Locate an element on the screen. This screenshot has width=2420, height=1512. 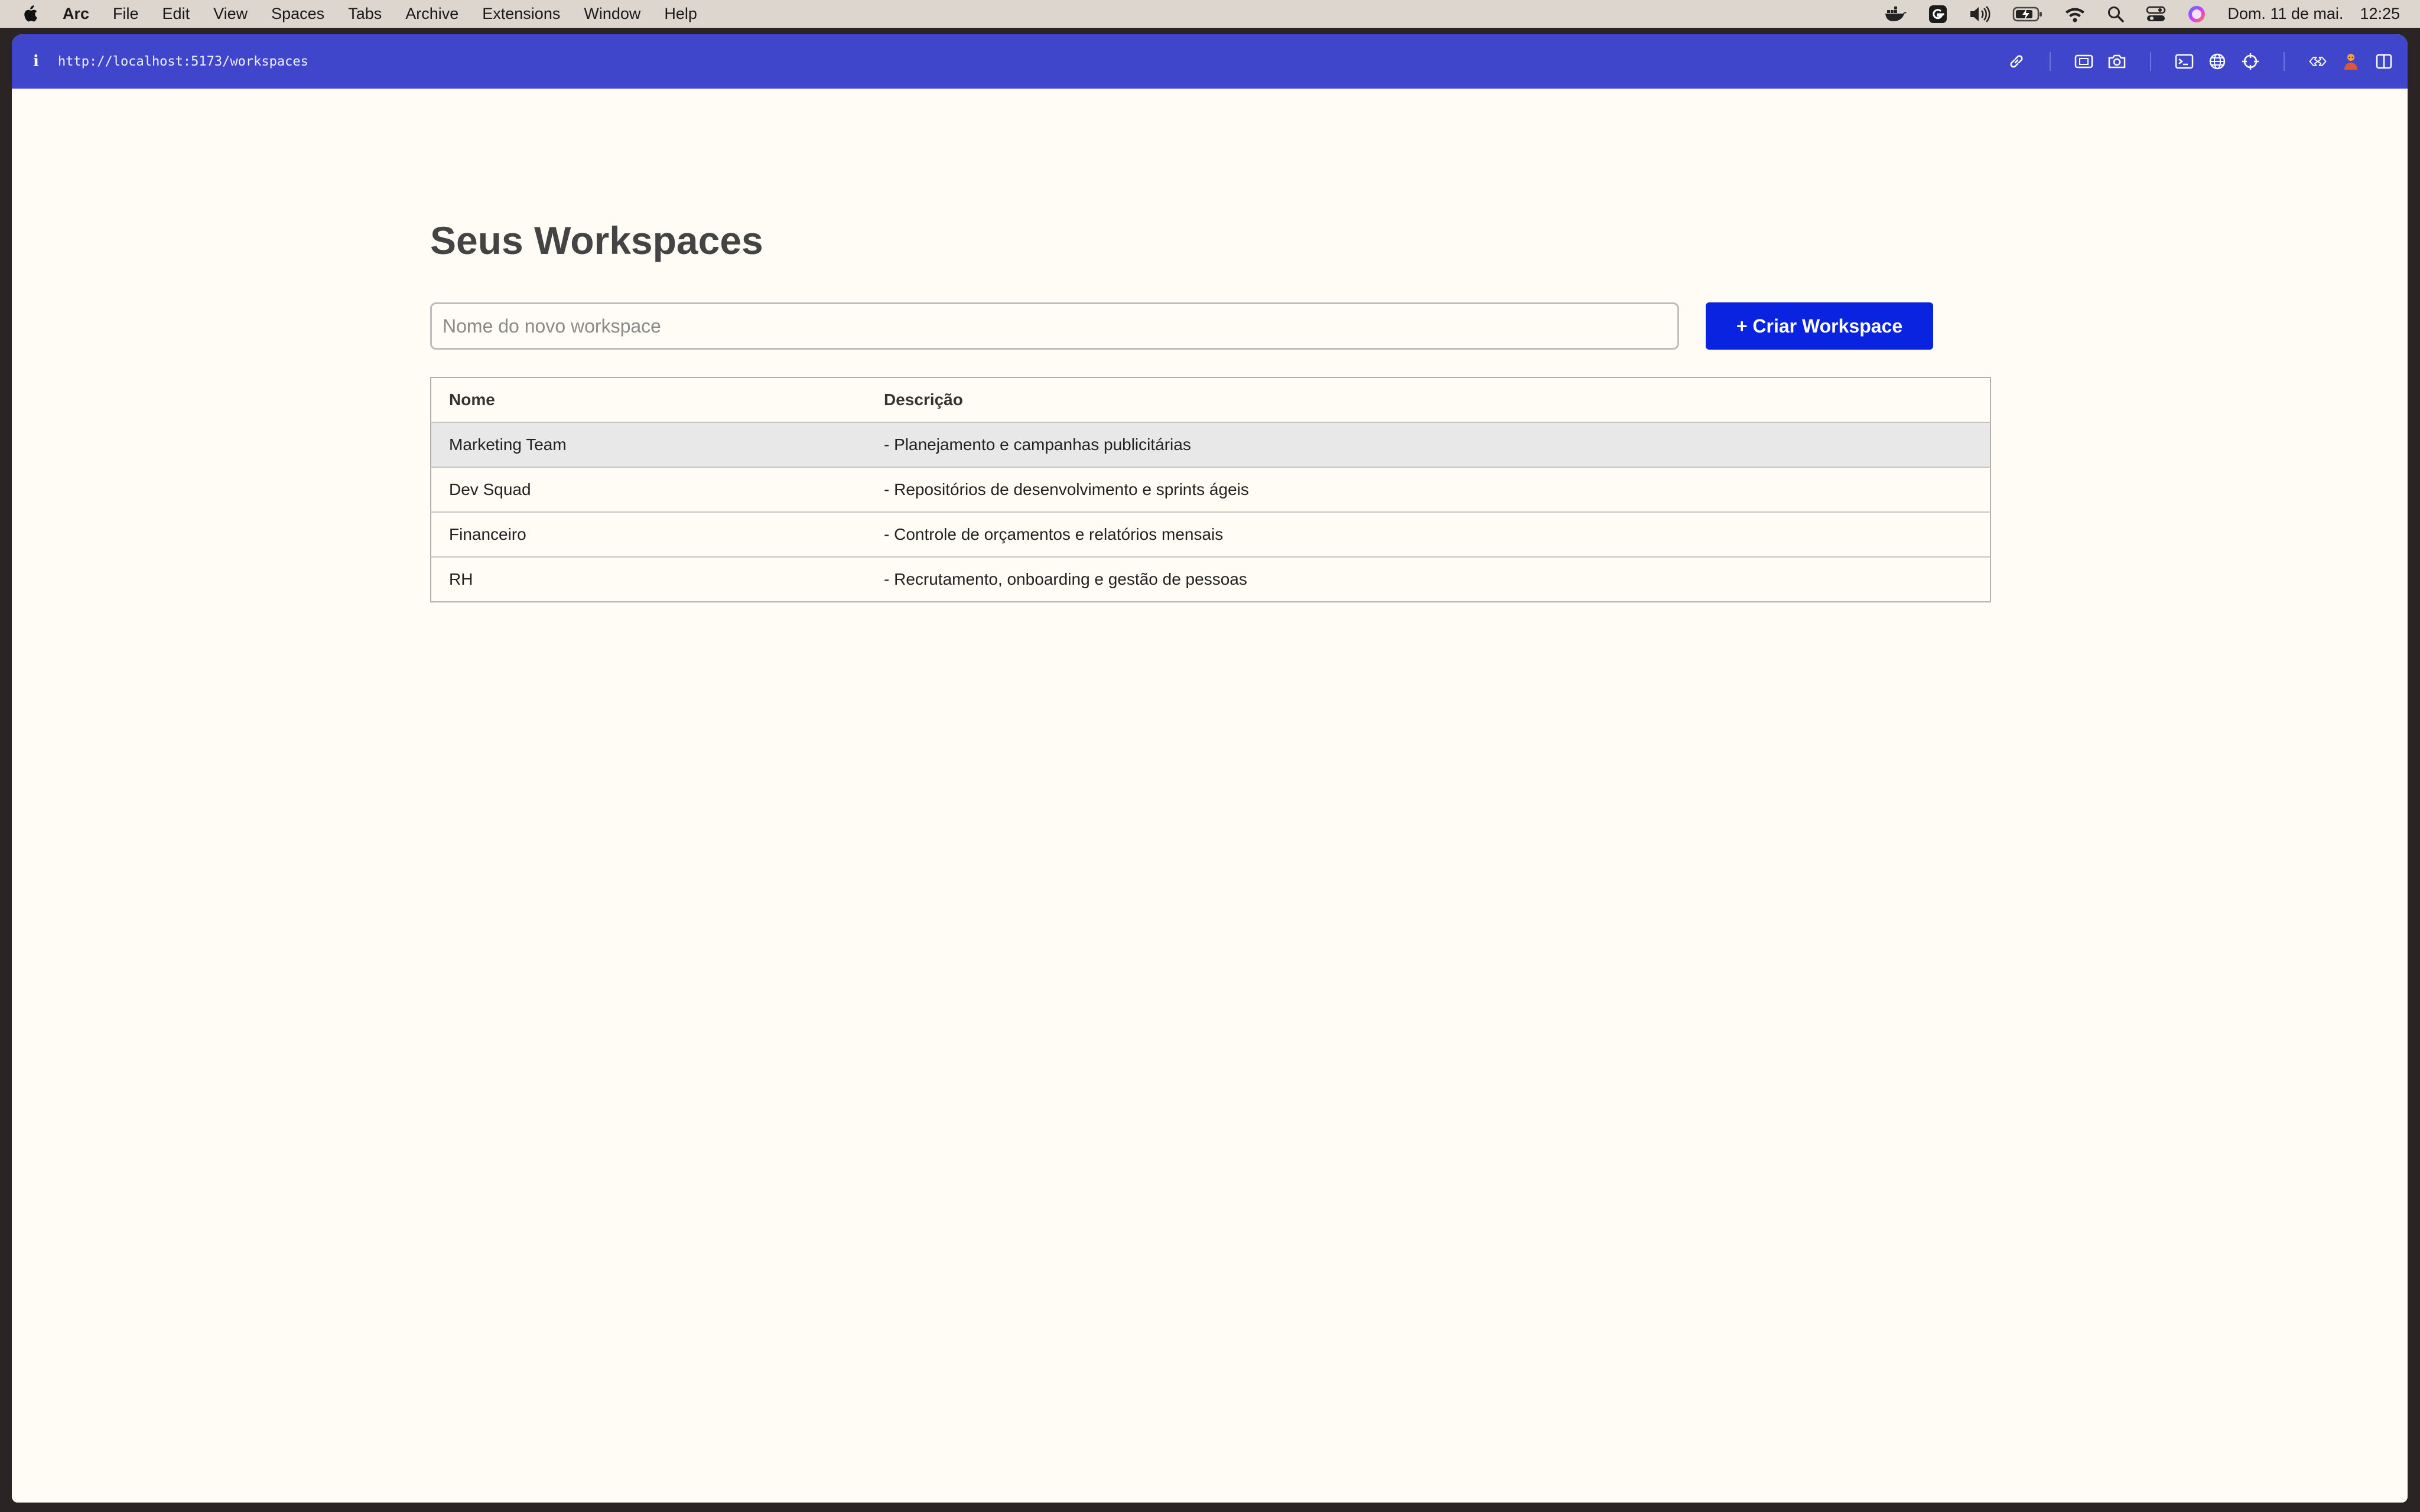
menu-archive: Archive is located at coordinates (431, 14).